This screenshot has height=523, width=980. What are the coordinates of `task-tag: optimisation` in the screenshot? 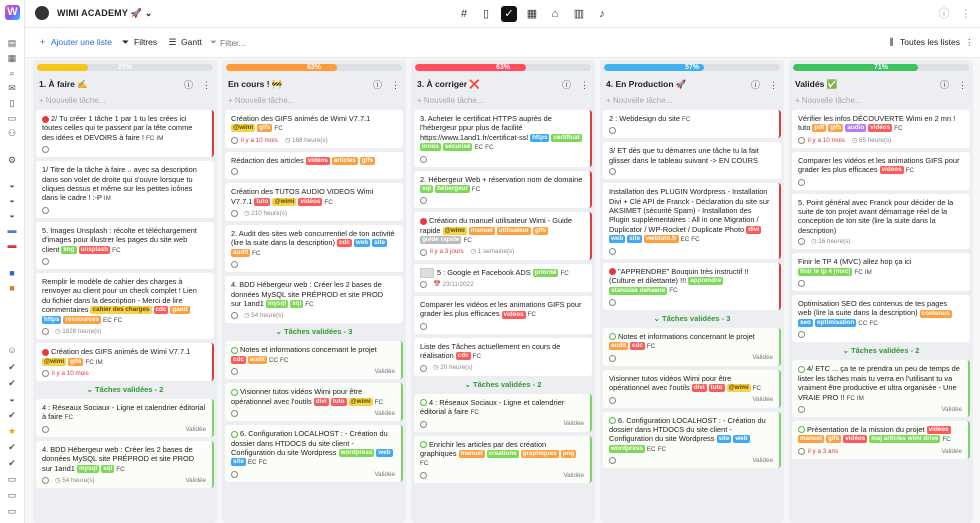 It's located at (835, 322).